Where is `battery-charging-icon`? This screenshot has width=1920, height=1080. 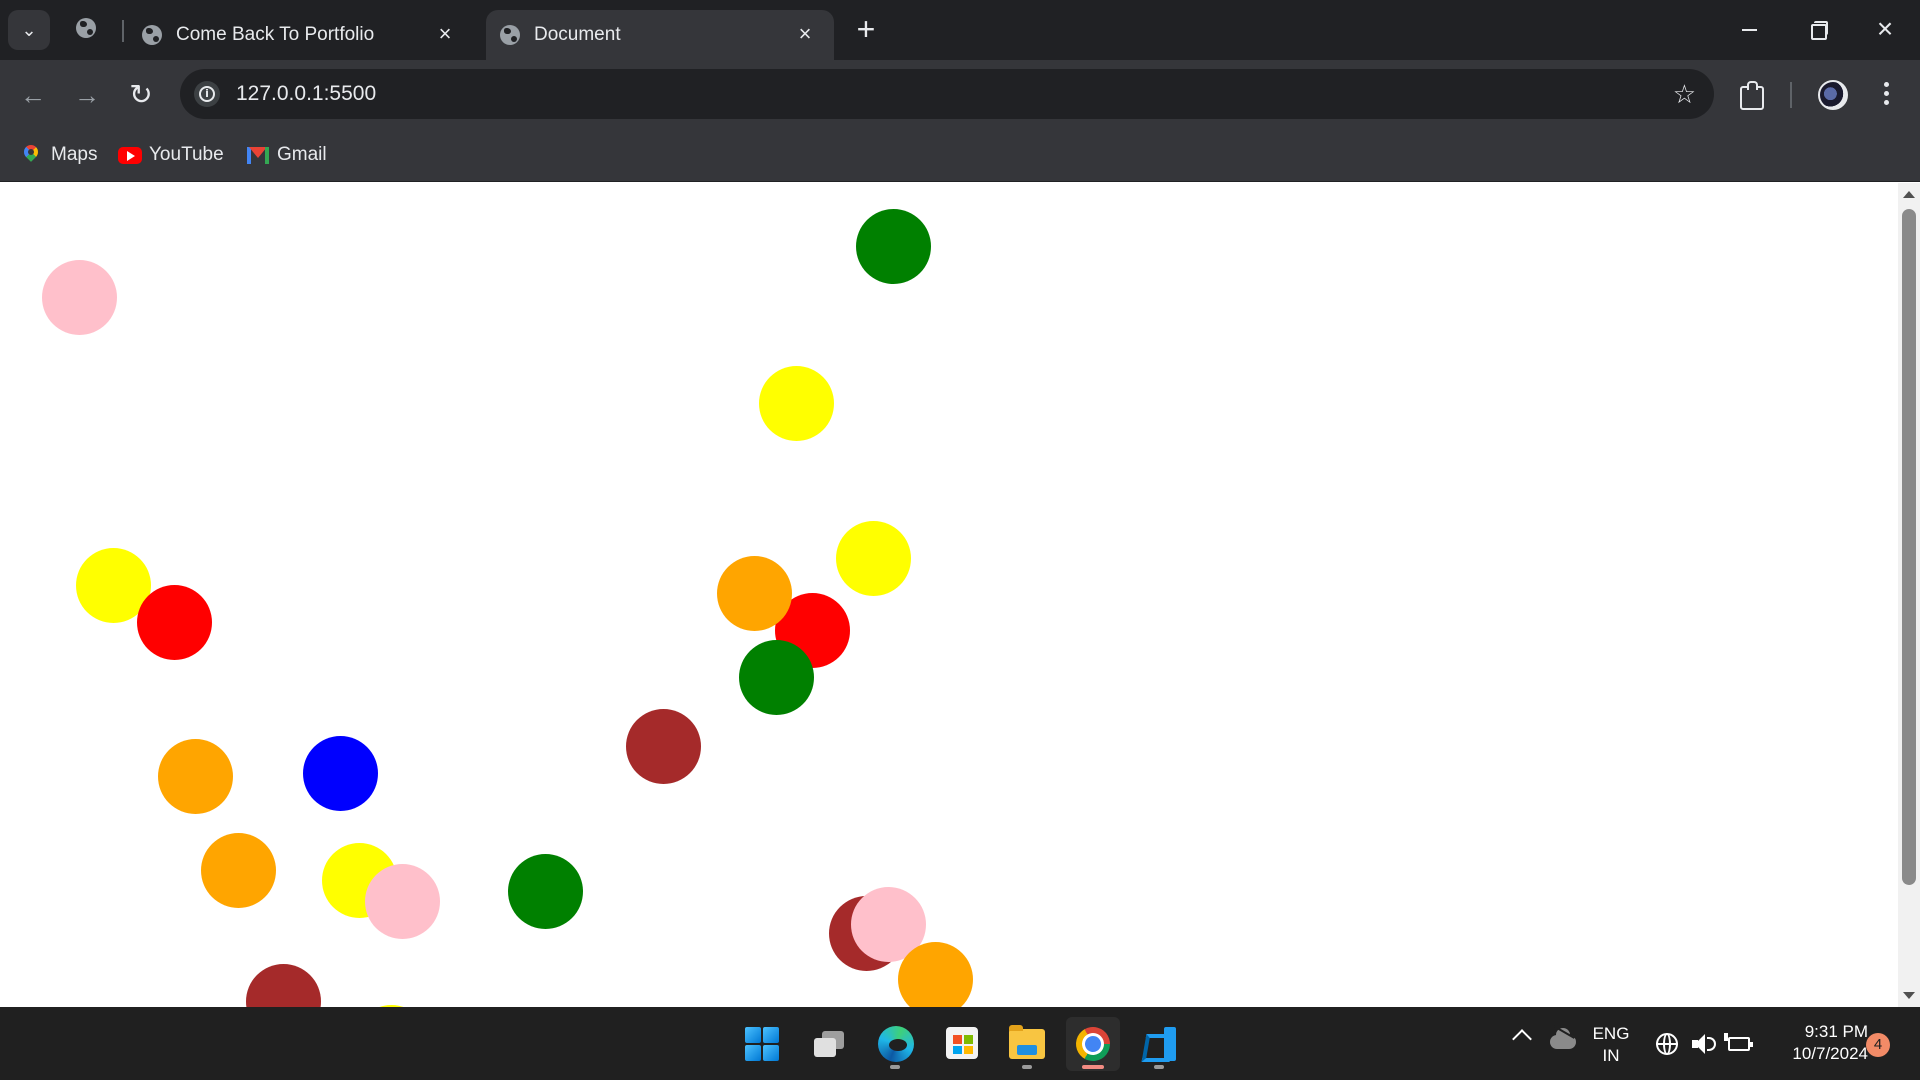
battery-charging-icon is located at coordinates (1738, 1042).